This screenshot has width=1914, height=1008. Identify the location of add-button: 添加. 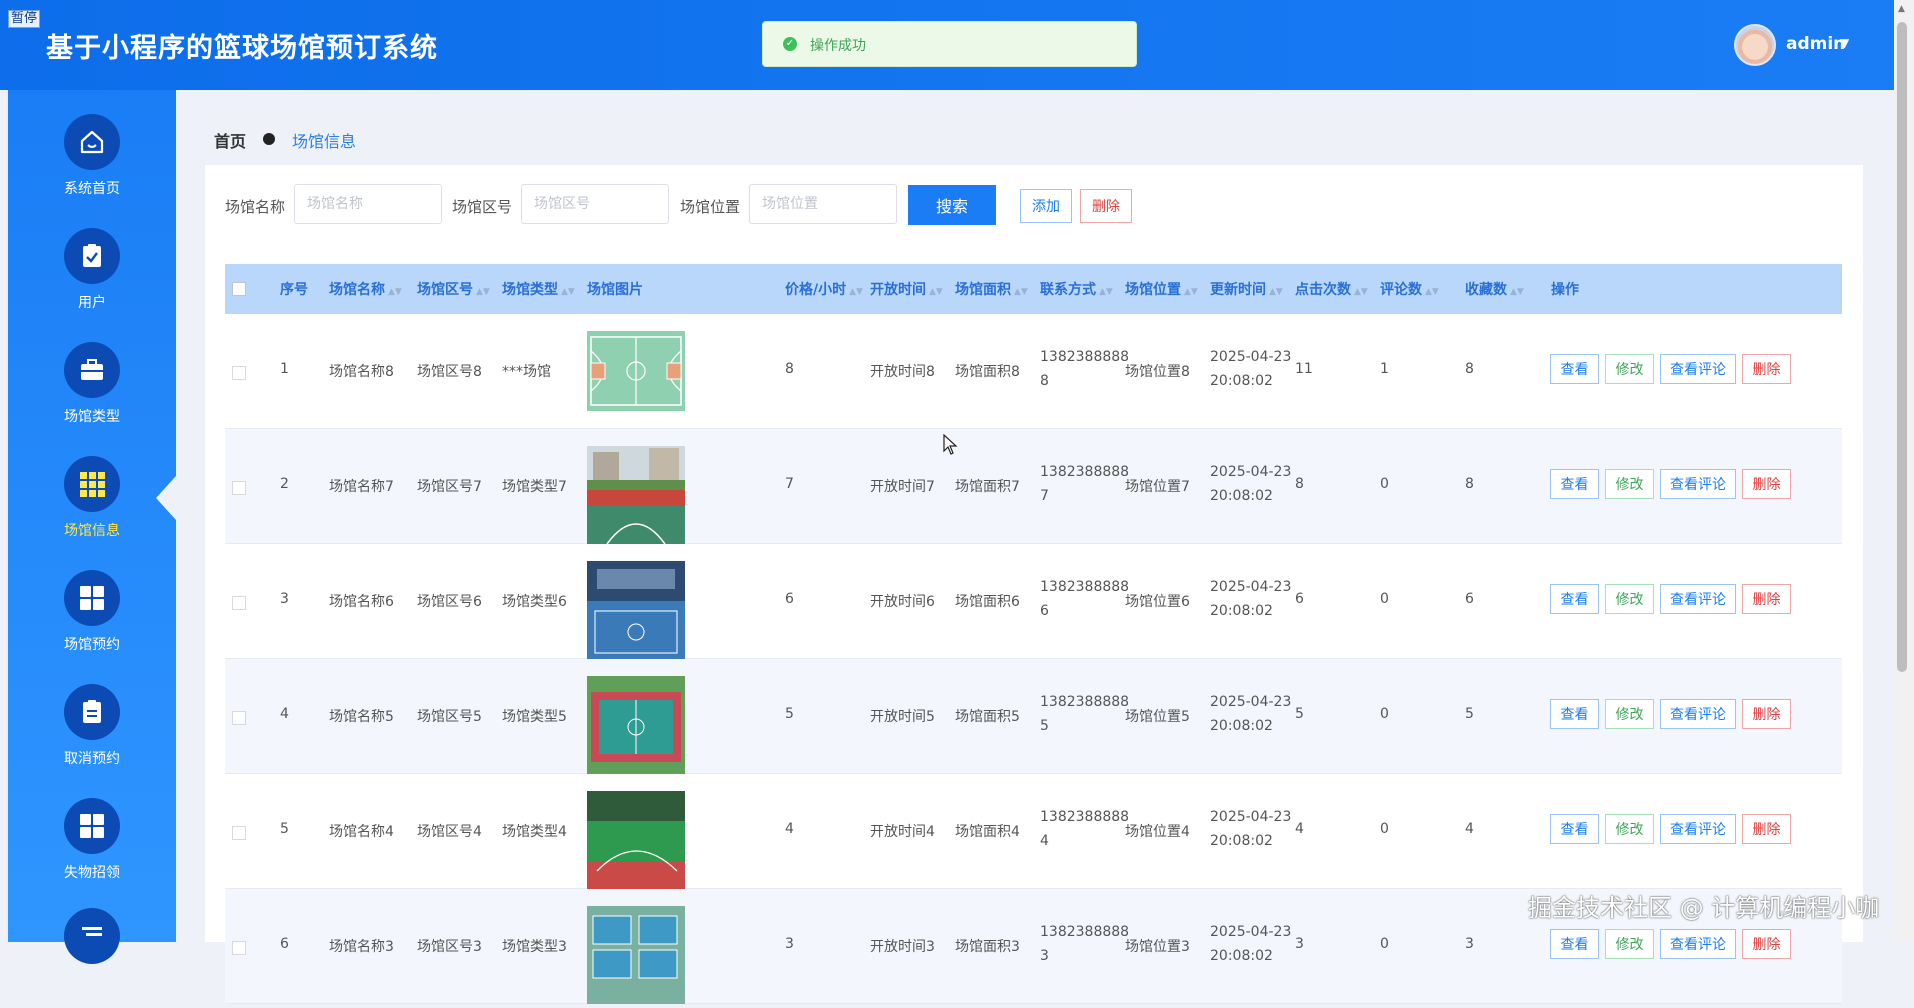
(1046, 206).